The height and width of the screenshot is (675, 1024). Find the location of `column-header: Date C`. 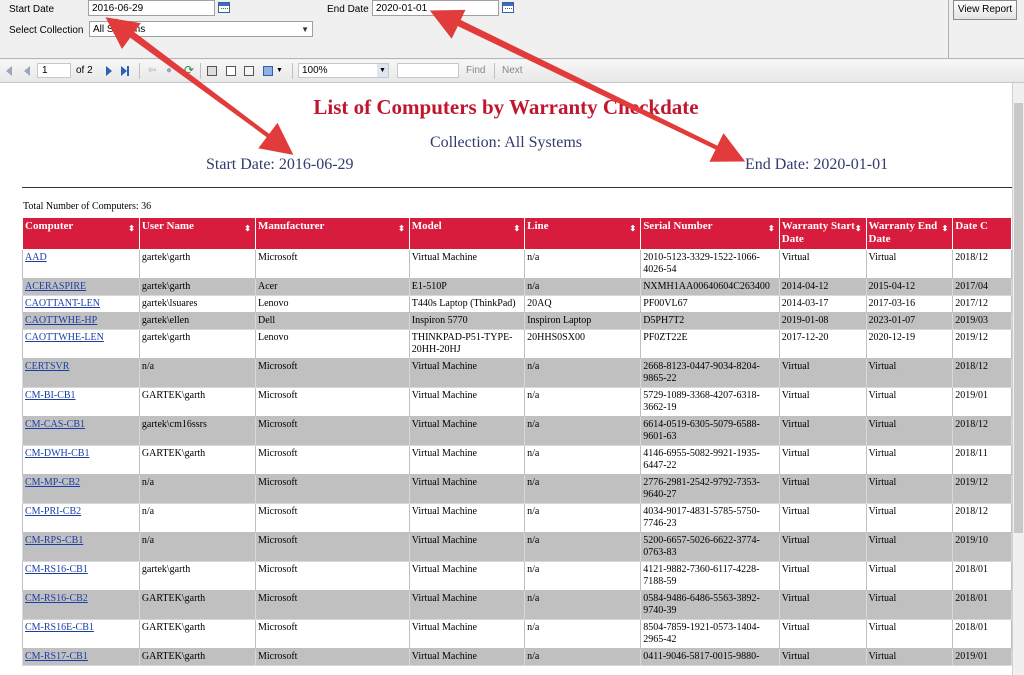

column-header: Date C is located at coordinates (982, 233).